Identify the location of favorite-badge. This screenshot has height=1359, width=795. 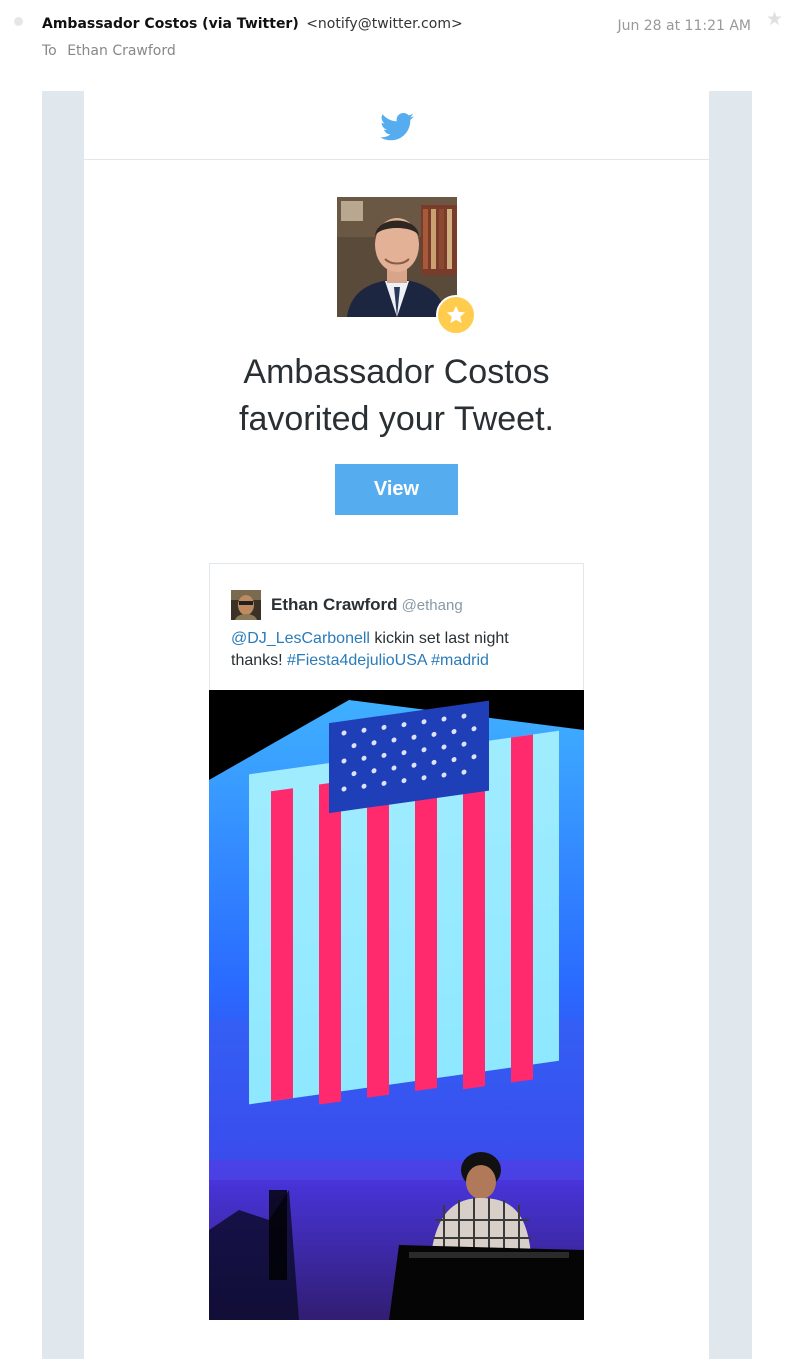
(456, 315).